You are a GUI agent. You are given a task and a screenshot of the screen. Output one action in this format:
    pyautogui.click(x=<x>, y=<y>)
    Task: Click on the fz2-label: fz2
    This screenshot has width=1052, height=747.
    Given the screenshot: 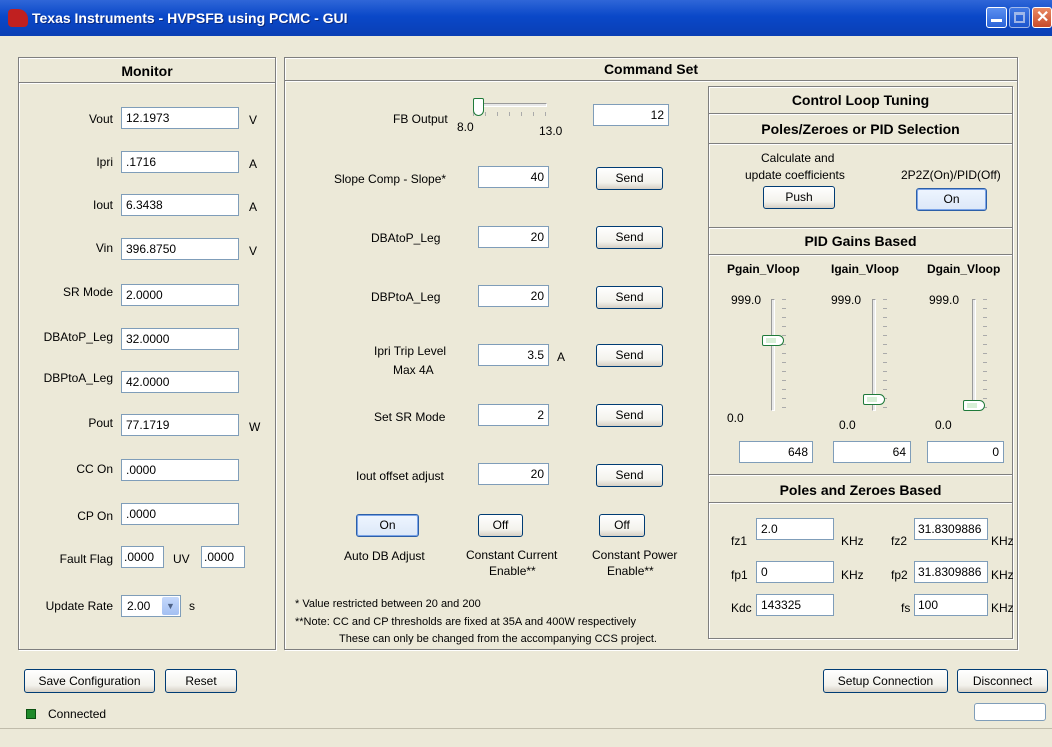 What is the action you would take?
    pyautogui.click(x=899, y=541)
    